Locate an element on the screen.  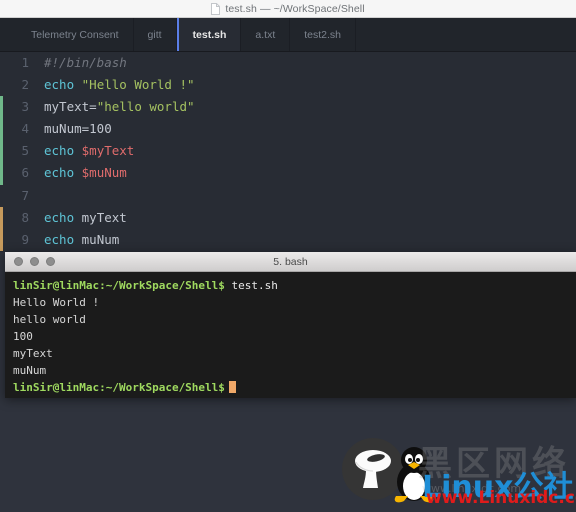
line-number: 9 is located at coordinates (25, 239).